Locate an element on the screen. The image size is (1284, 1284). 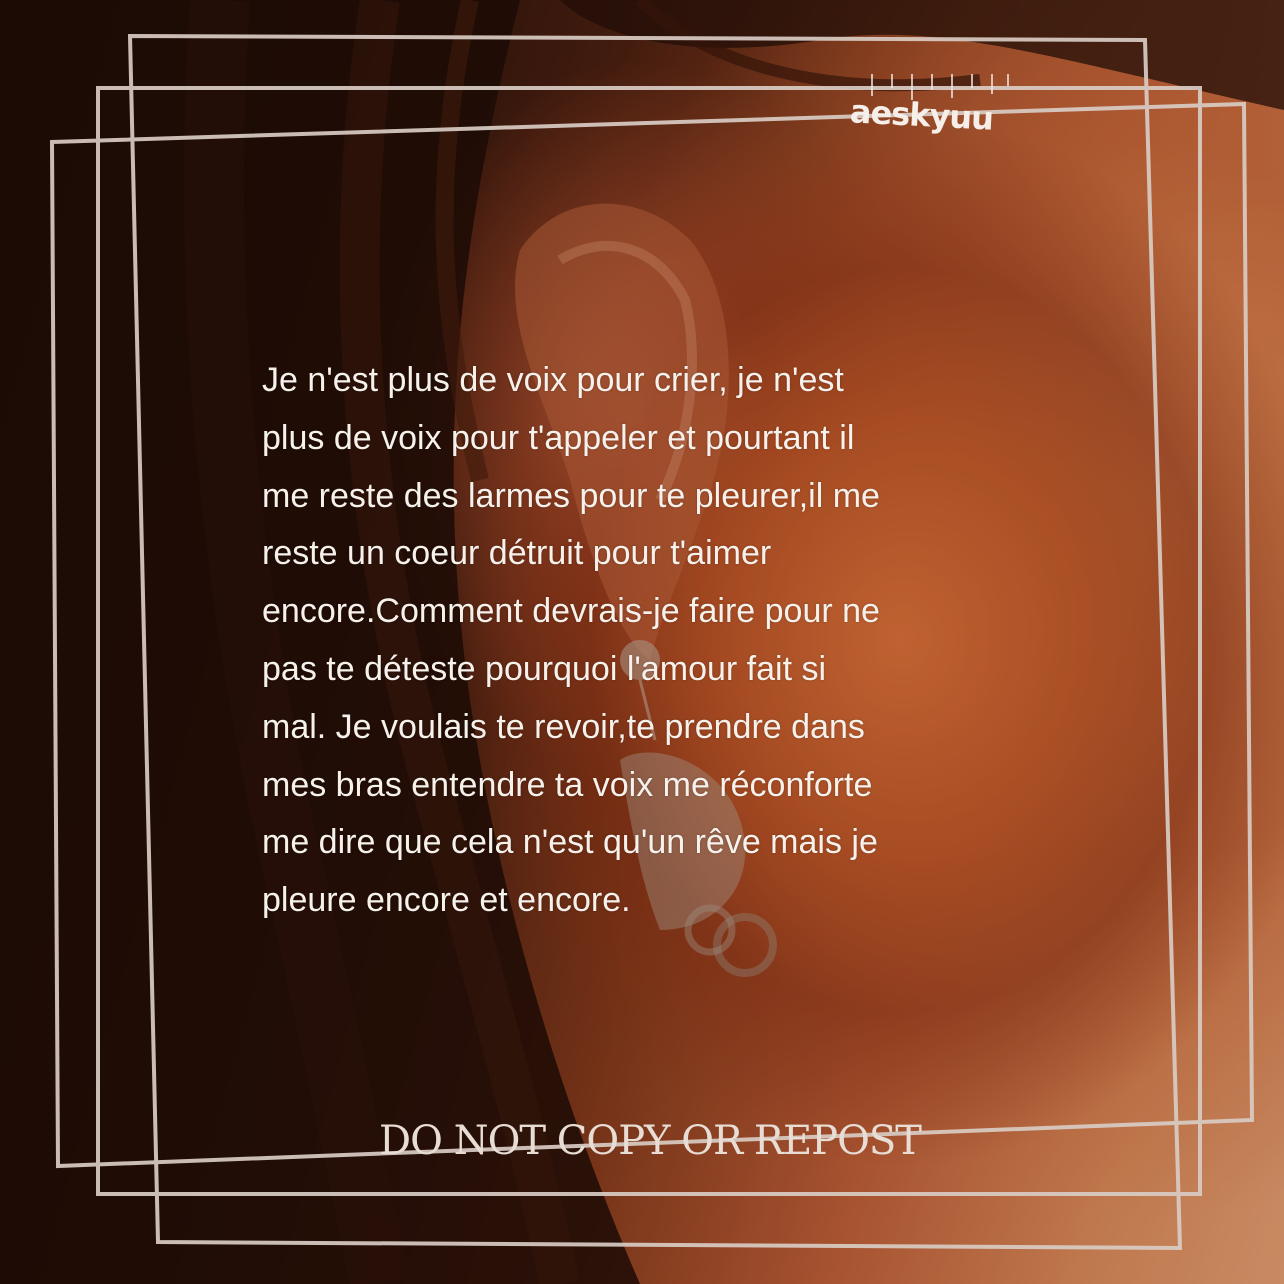
author-watermark: aeskyuu is located at coordinates (921, 115).